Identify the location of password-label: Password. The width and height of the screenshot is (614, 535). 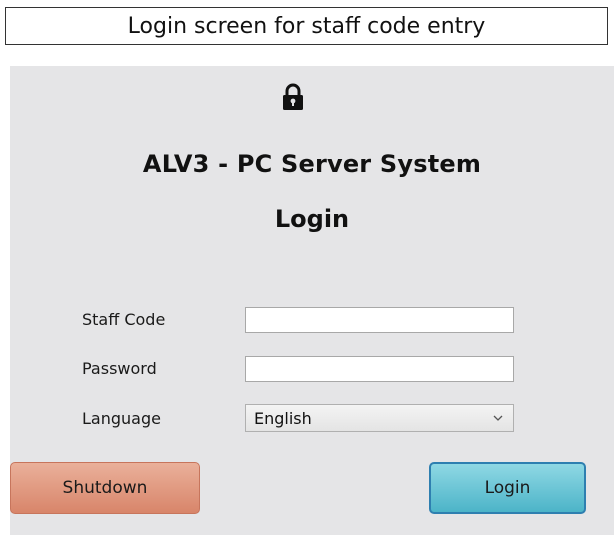
(119, 368).